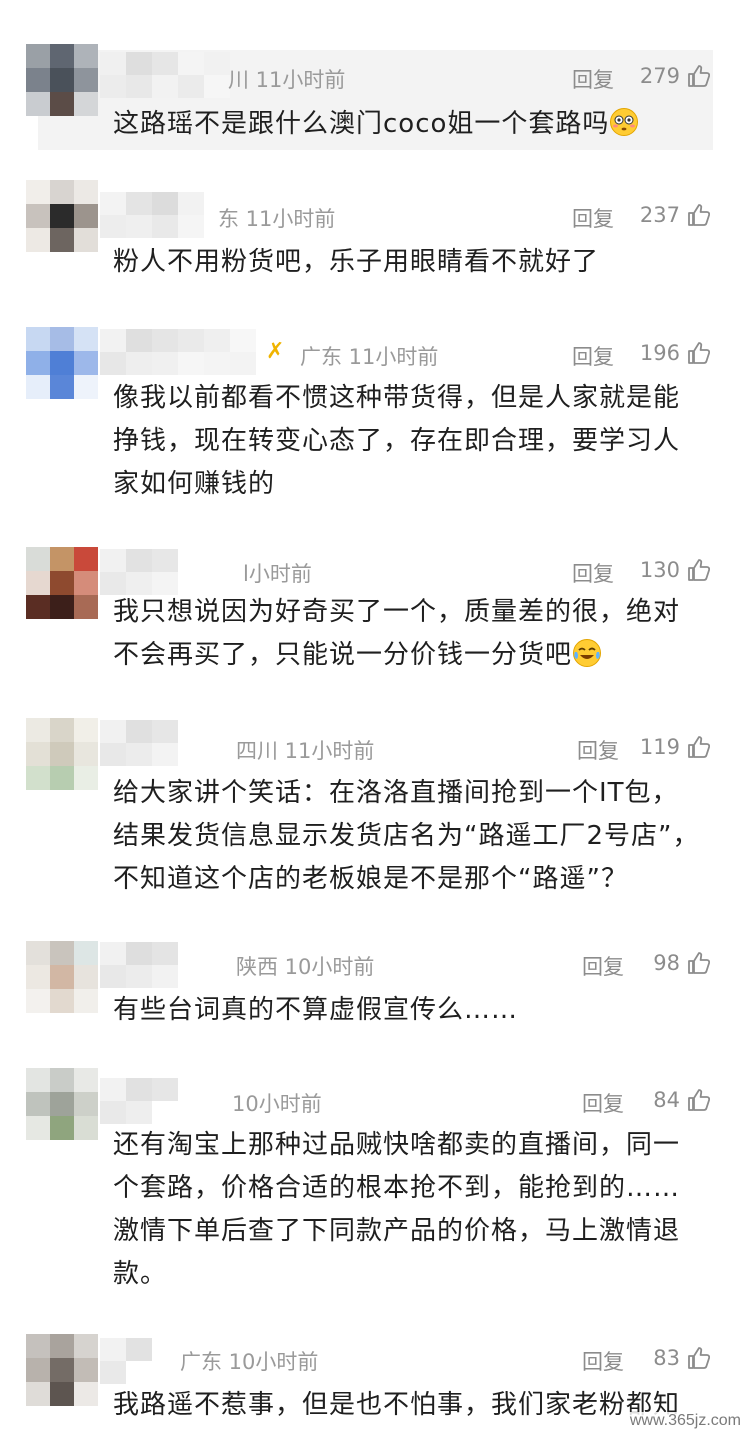 Image resolution: width=750 pixels, height=1438 pixels. What do you see at coordinates (397, 1145) in the screenshot?
I see `comment-line: 还有淘宝上那种过品贼快啥都卖的直播间，同一` at bounding box center [397, 1145].